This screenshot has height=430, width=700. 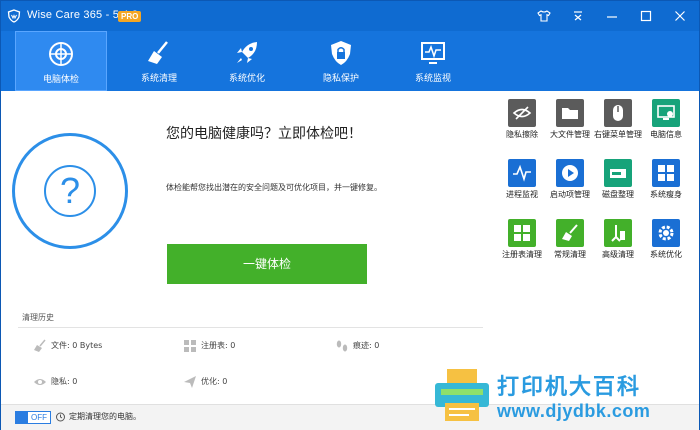 I want to click on minimize-button, so click(x=612, y=16).